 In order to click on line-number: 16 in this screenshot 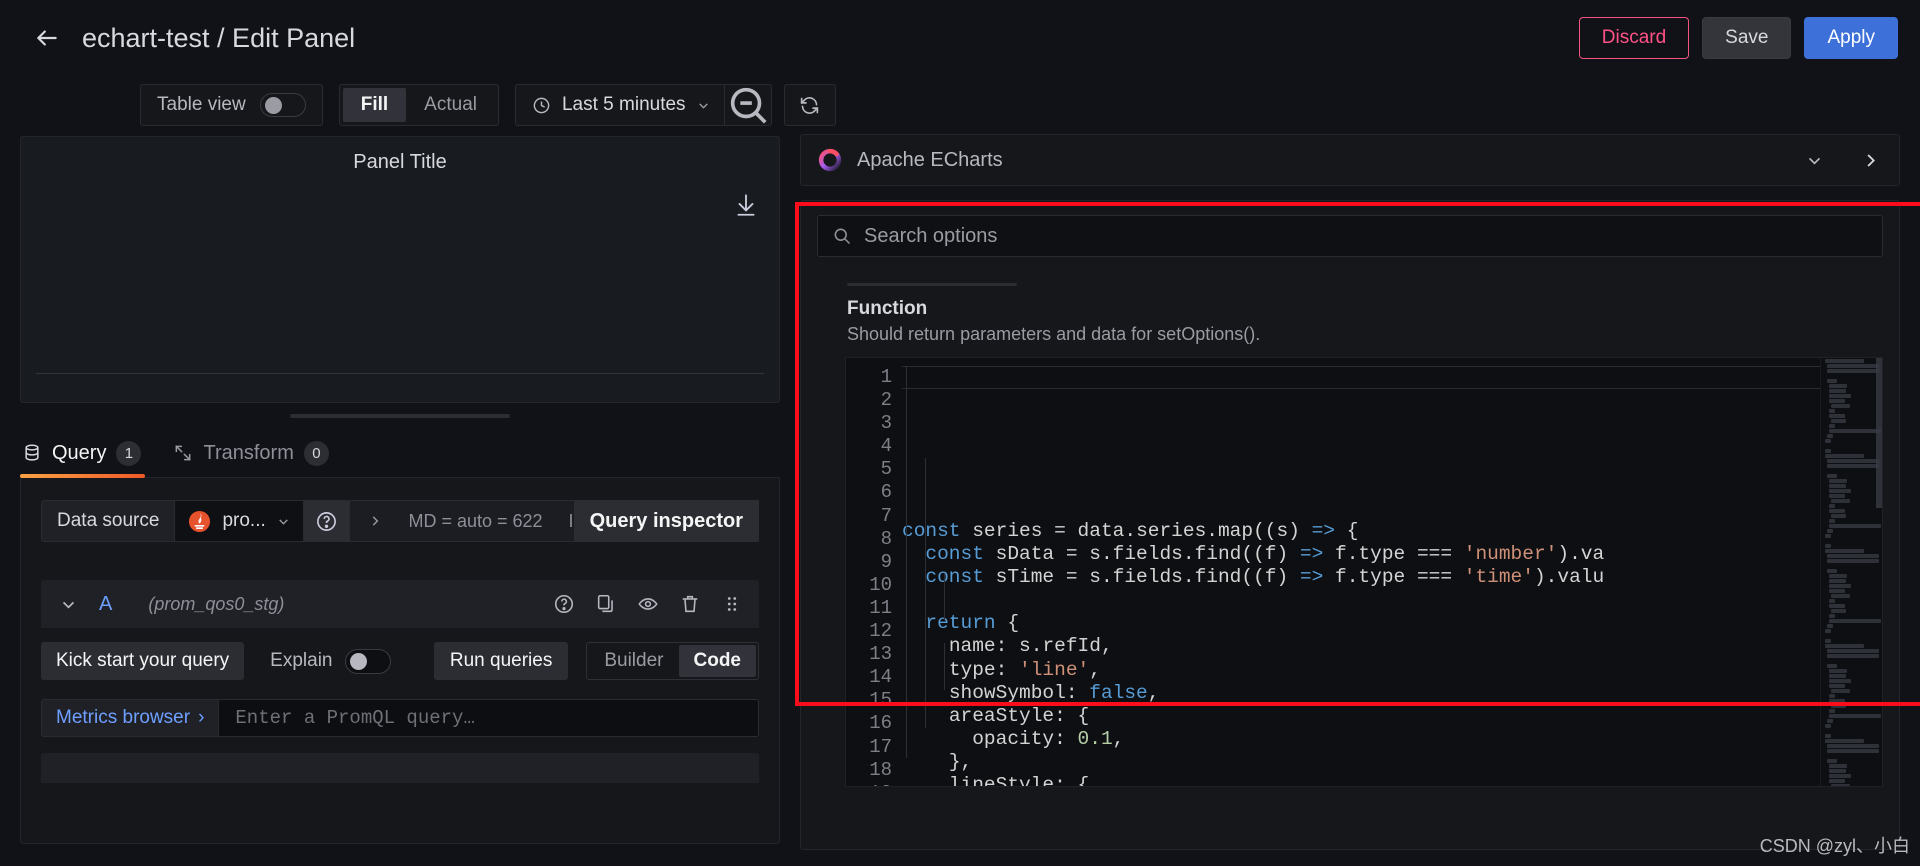, I will do `click(880, 723)`.